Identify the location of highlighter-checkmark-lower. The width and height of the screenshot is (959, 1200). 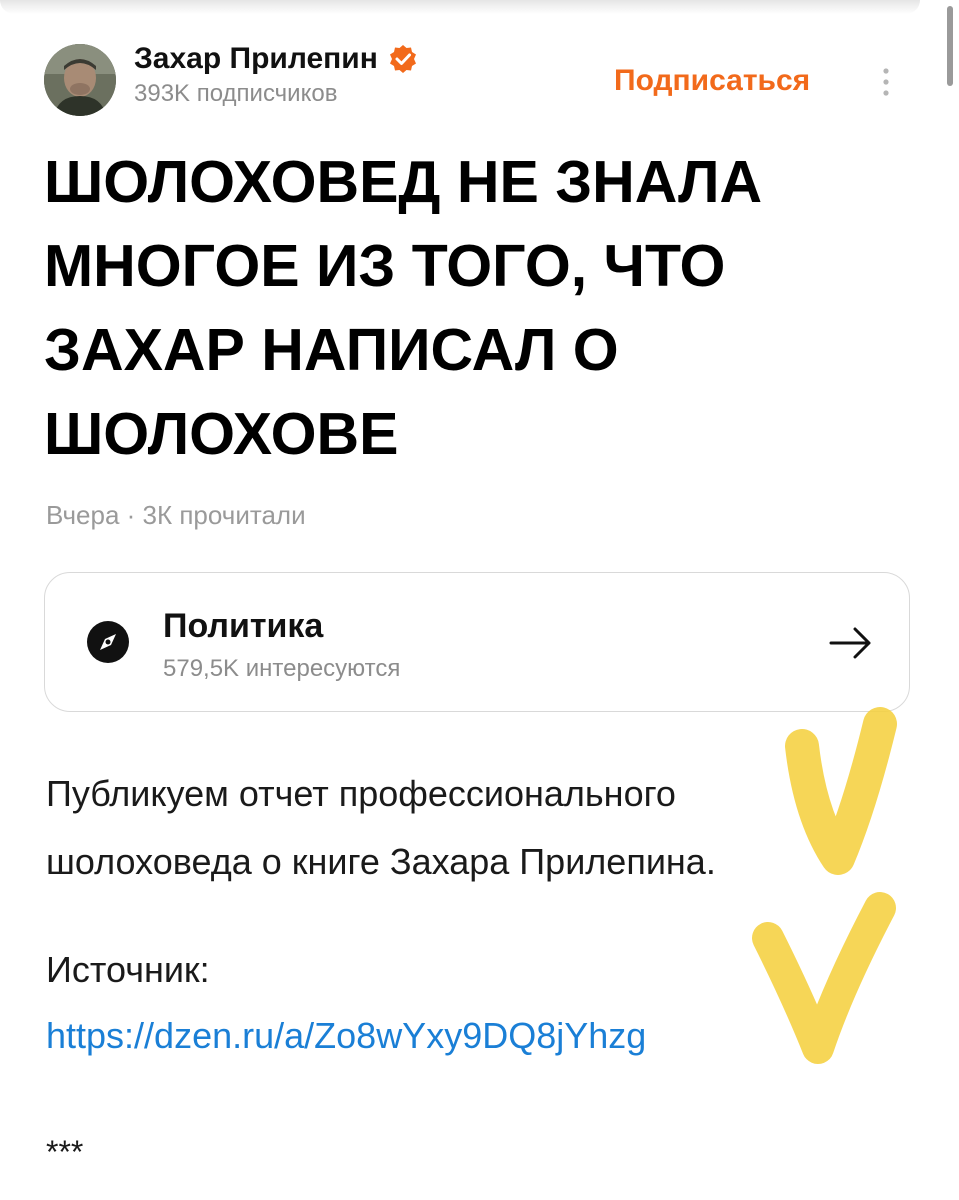
(824, 978).